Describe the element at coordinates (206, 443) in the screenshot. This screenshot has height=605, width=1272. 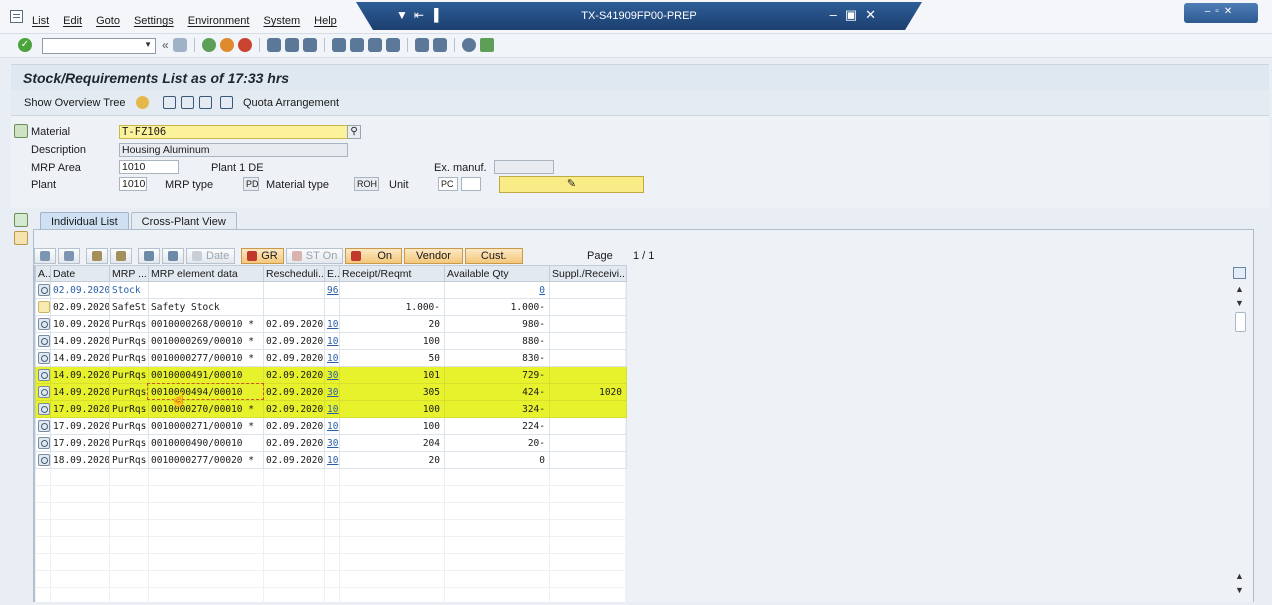
I see `cell-data: 0010000490/00010` at that location.